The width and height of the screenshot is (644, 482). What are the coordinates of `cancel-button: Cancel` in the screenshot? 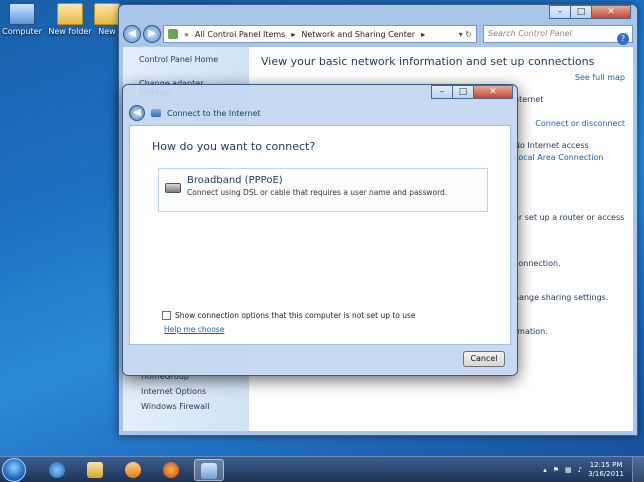 It's located at (484, 359).